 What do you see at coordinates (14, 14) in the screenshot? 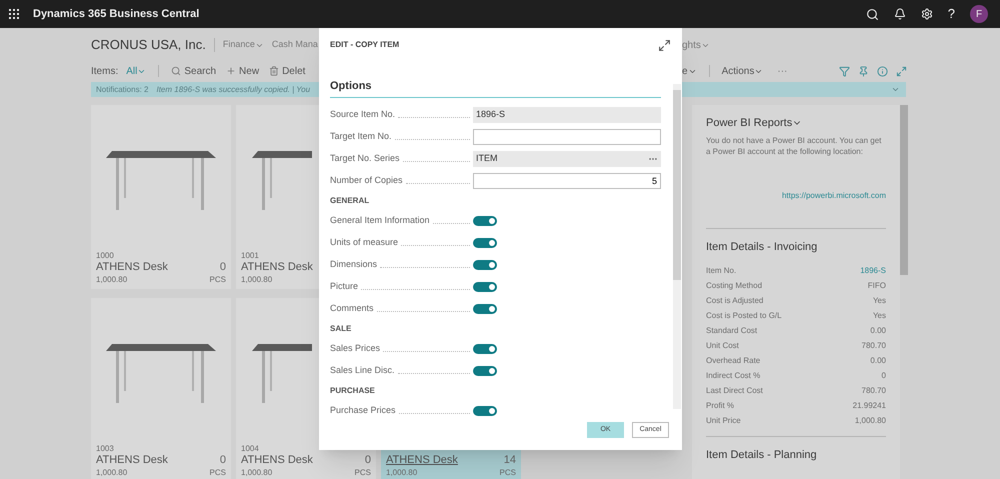
I see `app-launcher-icon` at bounding box center [14, 14].